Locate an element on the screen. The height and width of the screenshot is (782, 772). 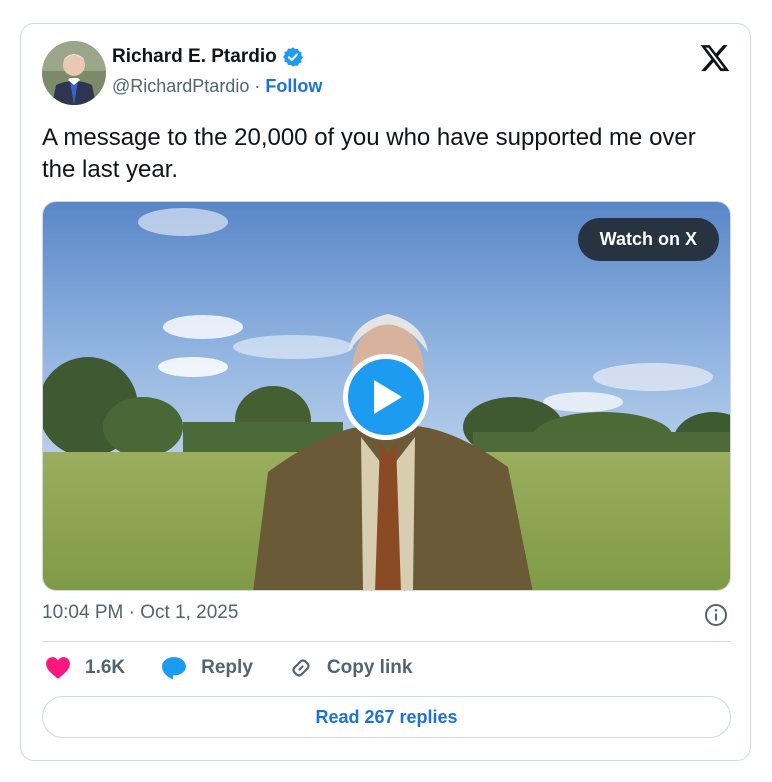
reply-button: Reply is located at coordinates (207, 668).